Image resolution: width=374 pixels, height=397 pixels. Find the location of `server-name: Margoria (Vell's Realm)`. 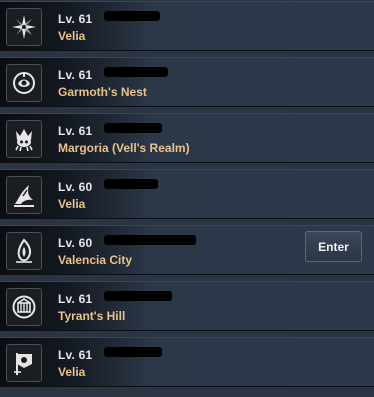

server-name: Margoria (Vell's Realm) is located at coordinates (124, 148).